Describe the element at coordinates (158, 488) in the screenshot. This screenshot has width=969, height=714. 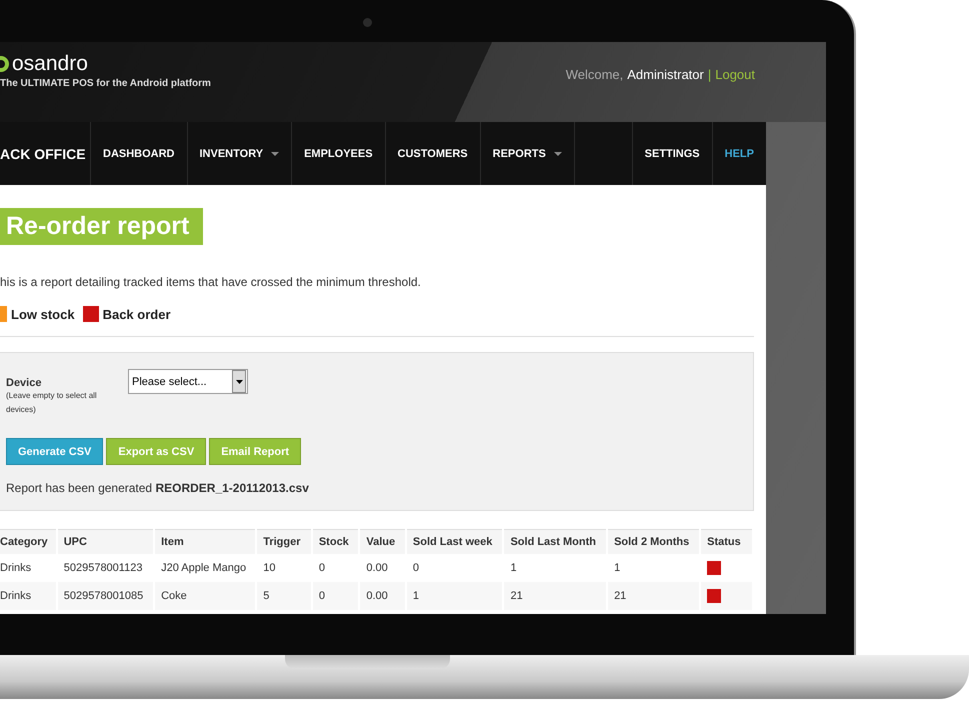
I see `status-message: Report has been generated REORDER_1-20112013.csv` at that location.